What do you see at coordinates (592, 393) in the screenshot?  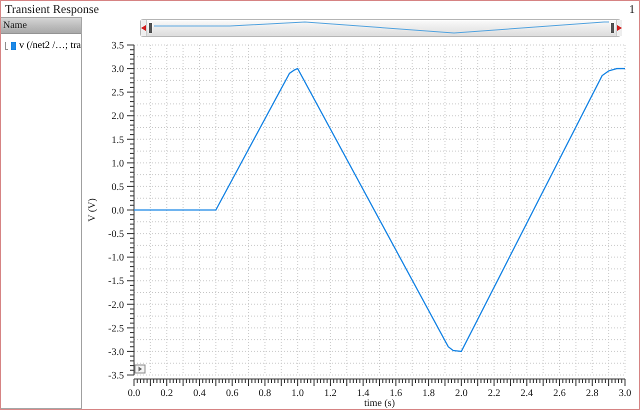 I see `x-tick-label: 2.8` at bounding box center [592, 393].